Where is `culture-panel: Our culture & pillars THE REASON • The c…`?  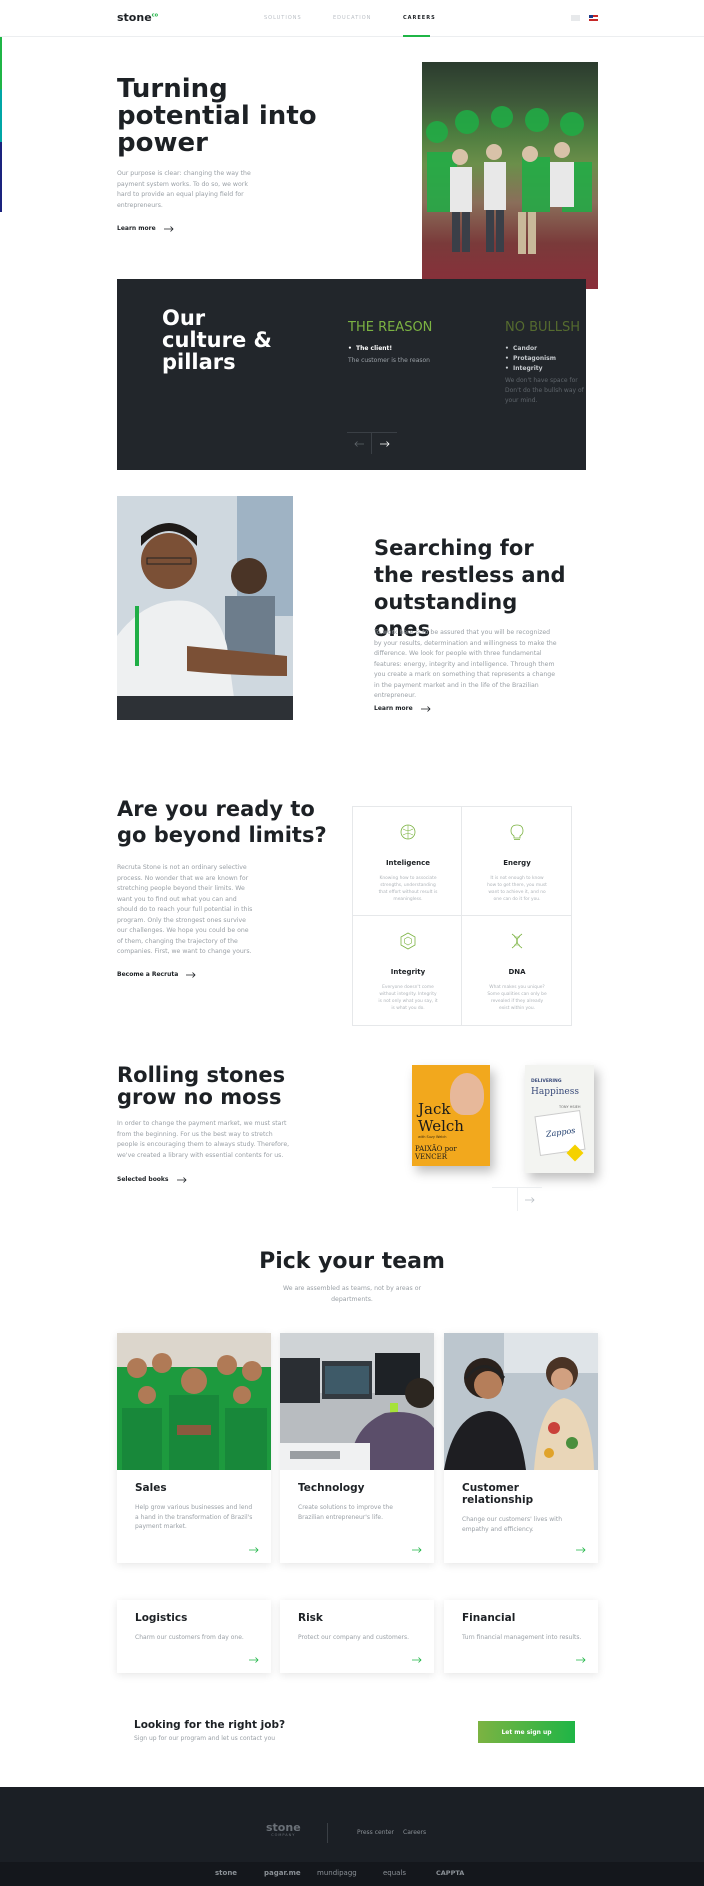
culture-panel: Our culture & pillars THE REASON • The c… is located at coordinates (351, 374).